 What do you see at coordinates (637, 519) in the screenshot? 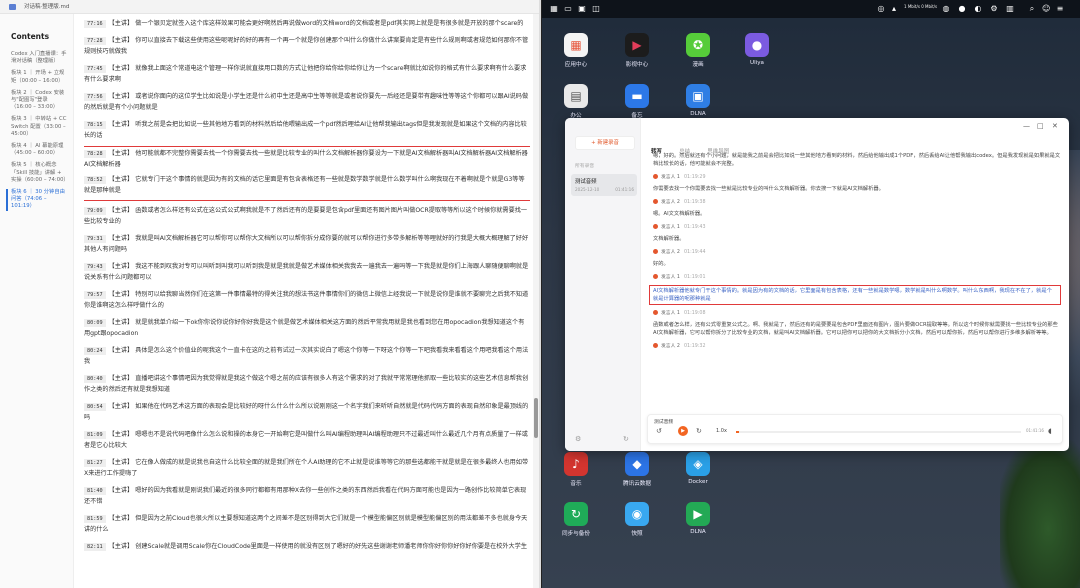
I see `desktop-icon-snapshot: ◉ 快照` at bounding box center [637, 519].